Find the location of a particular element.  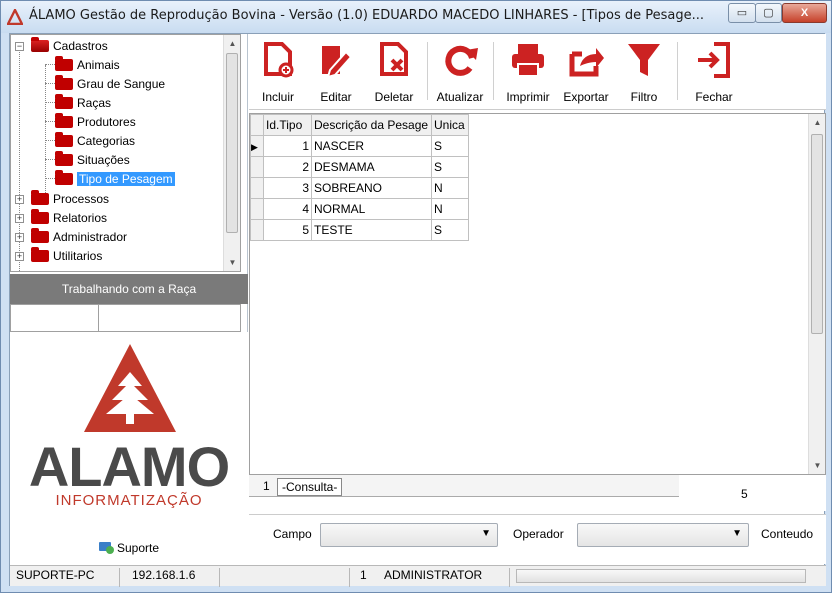

cell-descricao: DESMAMA is located at coordinates (371, 167).